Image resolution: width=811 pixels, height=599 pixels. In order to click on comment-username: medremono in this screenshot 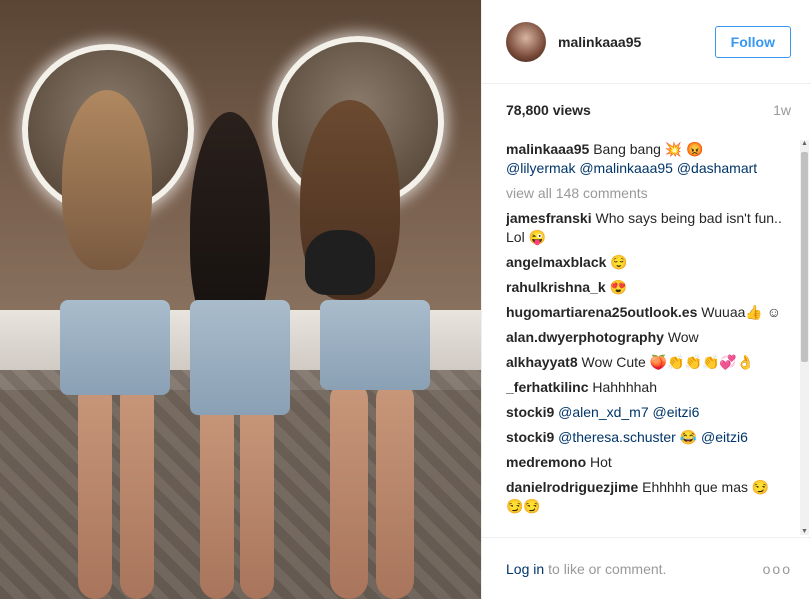, I will do `click(546, 462)`.